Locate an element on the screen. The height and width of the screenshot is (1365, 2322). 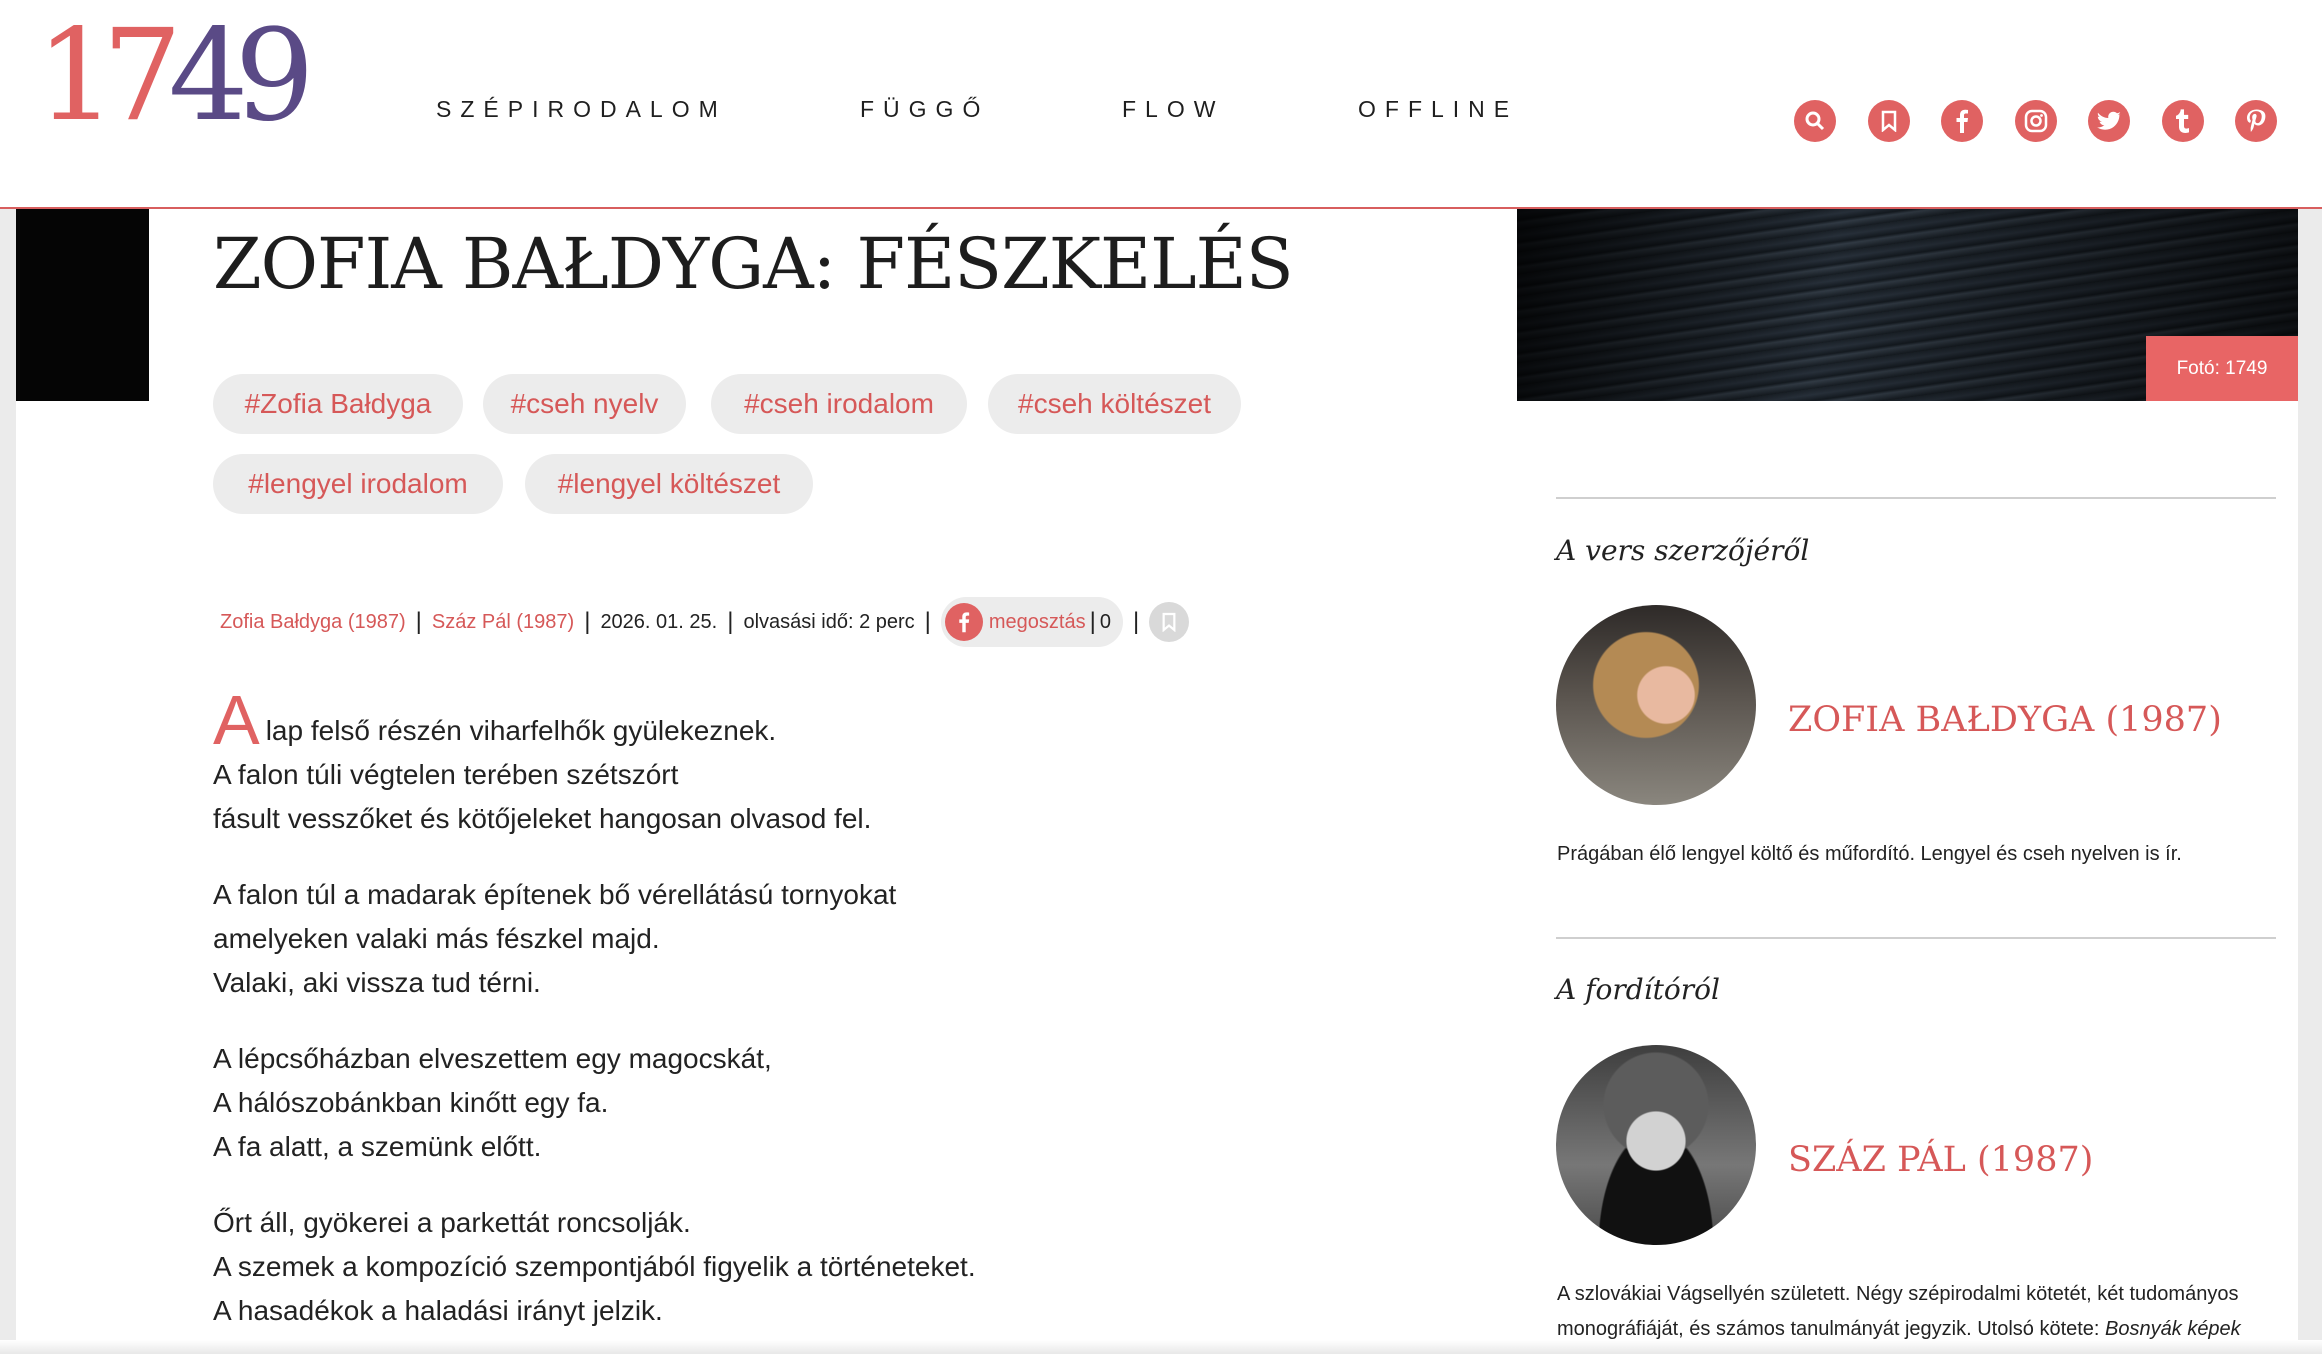
tag-cseh-kolteszet: #cseh költészet is located at coordinates (1114, 404).